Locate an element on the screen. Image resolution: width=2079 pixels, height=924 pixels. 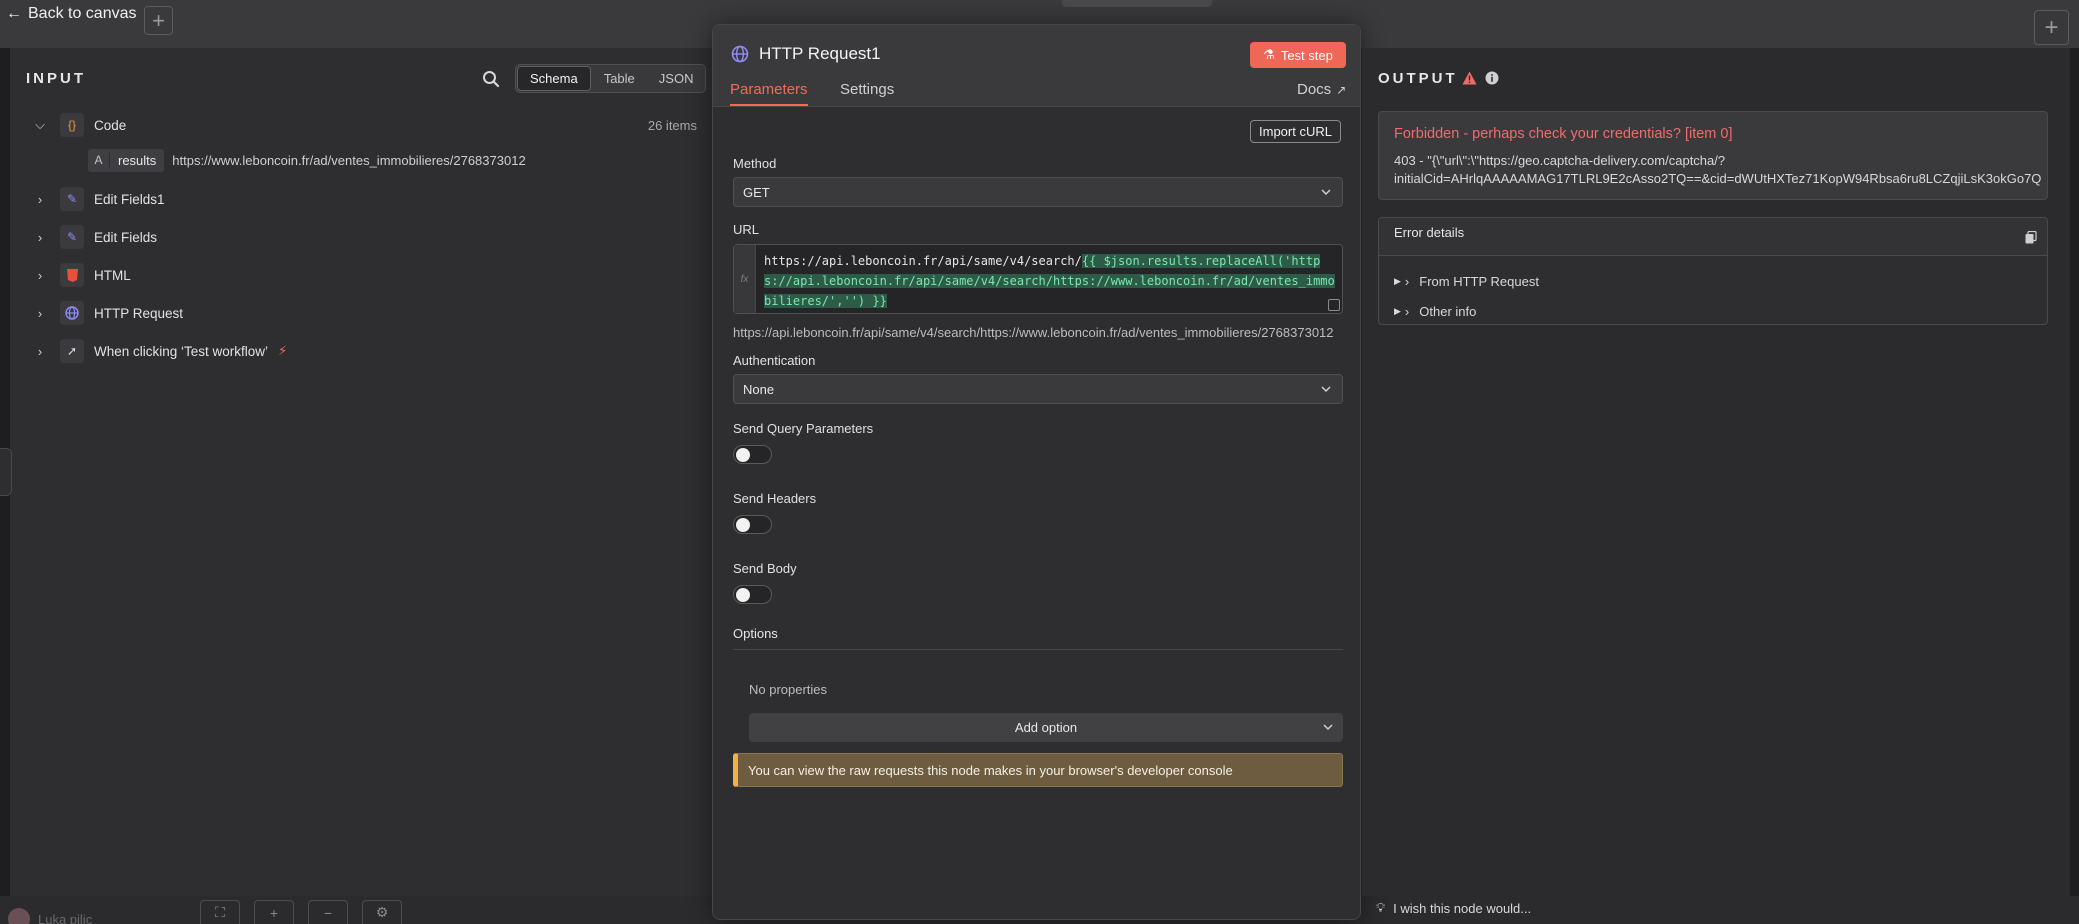
flask-icon: ⚗ is located at coordinates (1269, 54).